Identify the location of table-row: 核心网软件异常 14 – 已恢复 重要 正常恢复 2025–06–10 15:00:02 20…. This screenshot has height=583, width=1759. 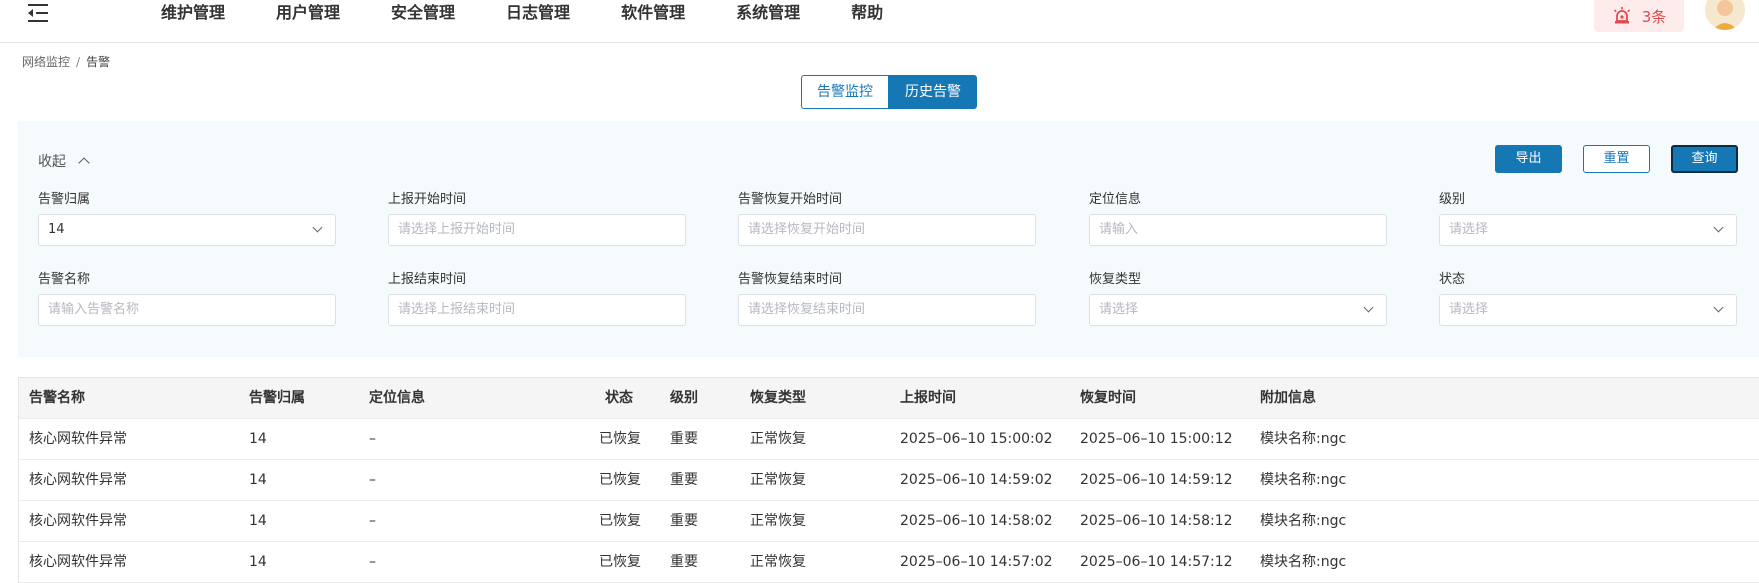
(889, 439).